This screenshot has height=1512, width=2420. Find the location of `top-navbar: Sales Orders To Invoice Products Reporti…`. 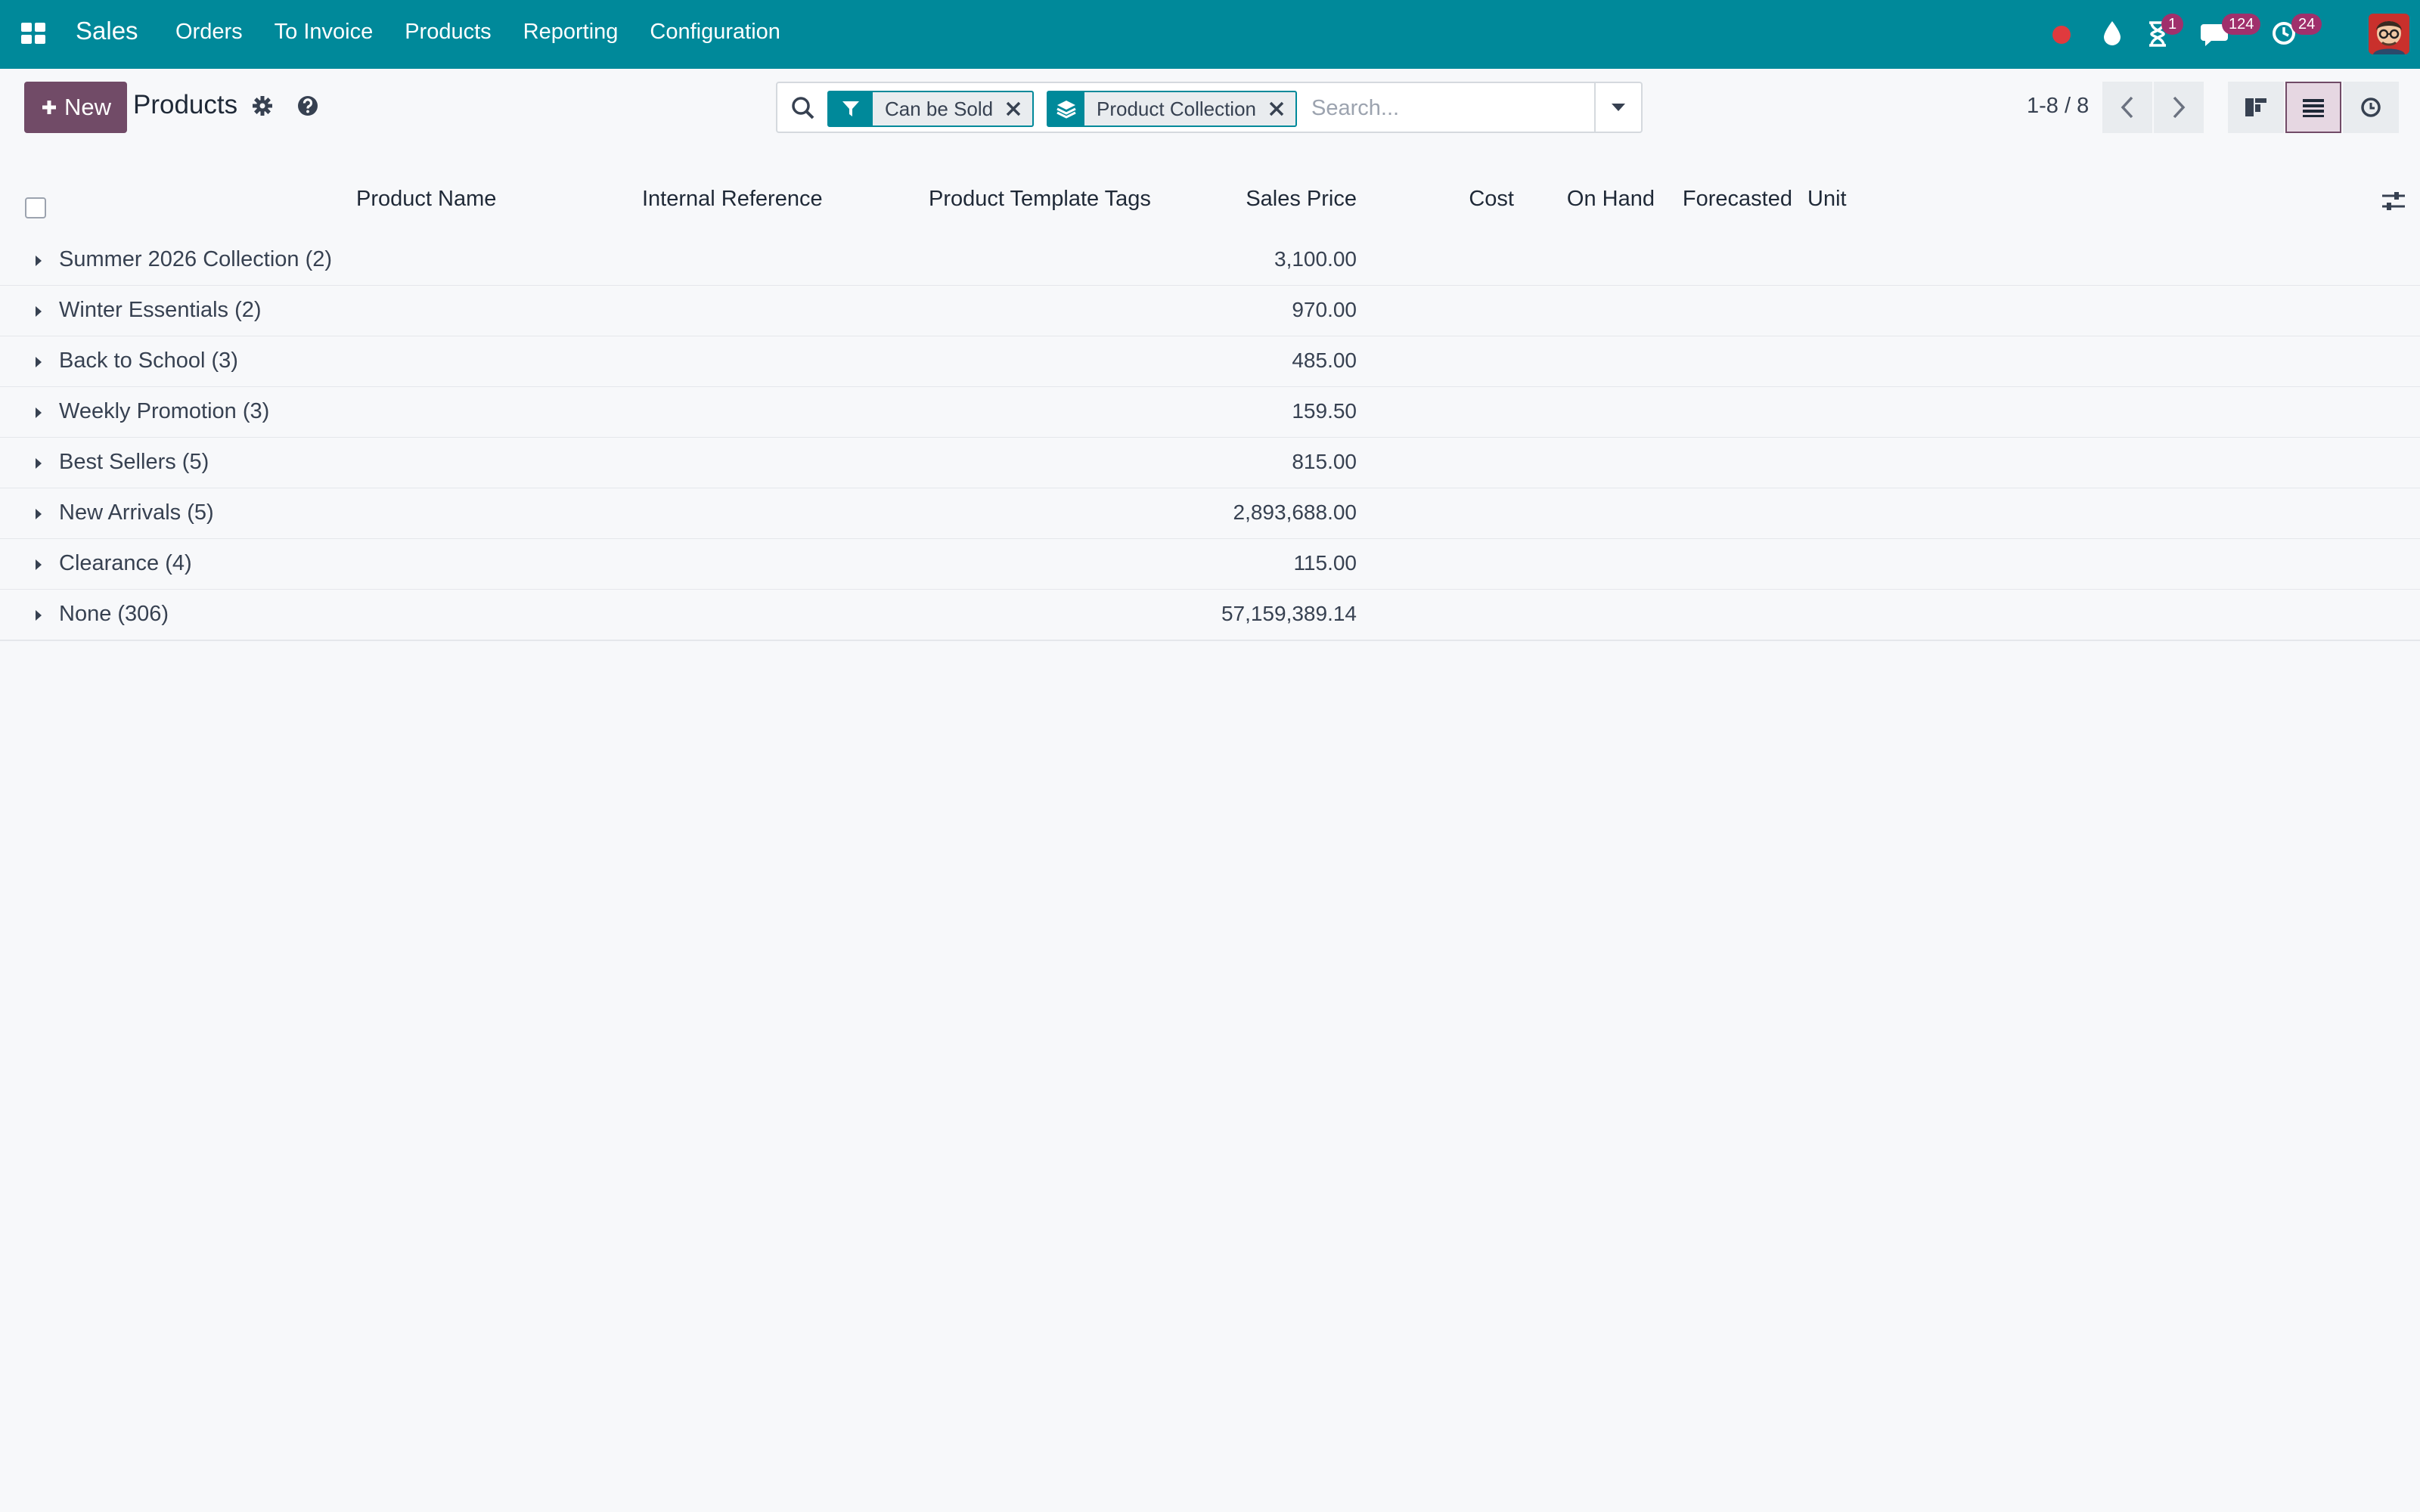

top-navbar: Sales Orders To Invoice Products Reporti… is located at coordinates (1210, 34).